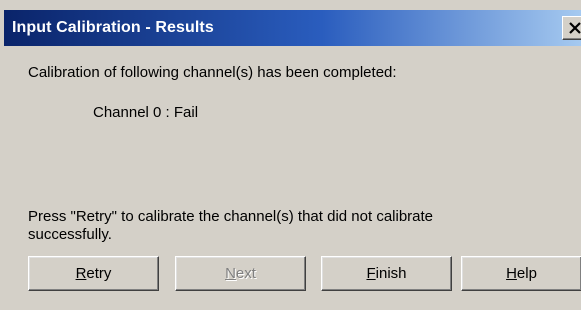  I want to click on title-bar: Input Calibration - Results, so click(292, 28).